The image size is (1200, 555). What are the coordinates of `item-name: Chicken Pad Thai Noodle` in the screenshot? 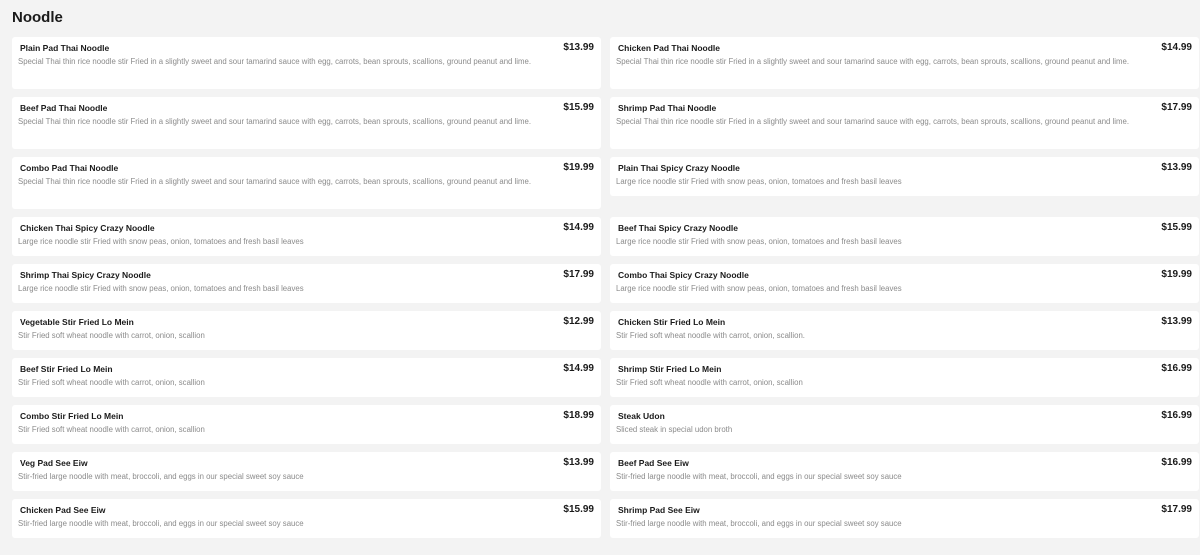 It's located at (669, 48).